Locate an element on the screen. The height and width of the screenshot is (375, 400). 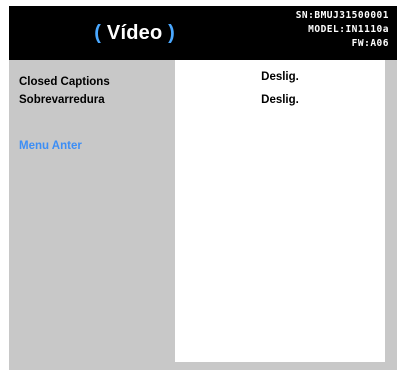
menu-item-closed-captions: Closed Captions is located at coordinates (64, 82).